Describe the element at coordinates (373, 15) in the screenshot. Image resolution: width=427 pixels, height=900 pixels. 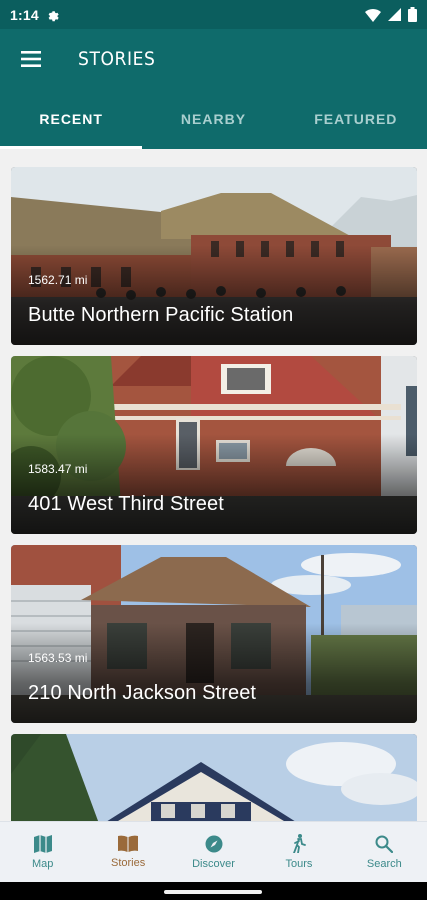
I see `wifi-icon` at that location.